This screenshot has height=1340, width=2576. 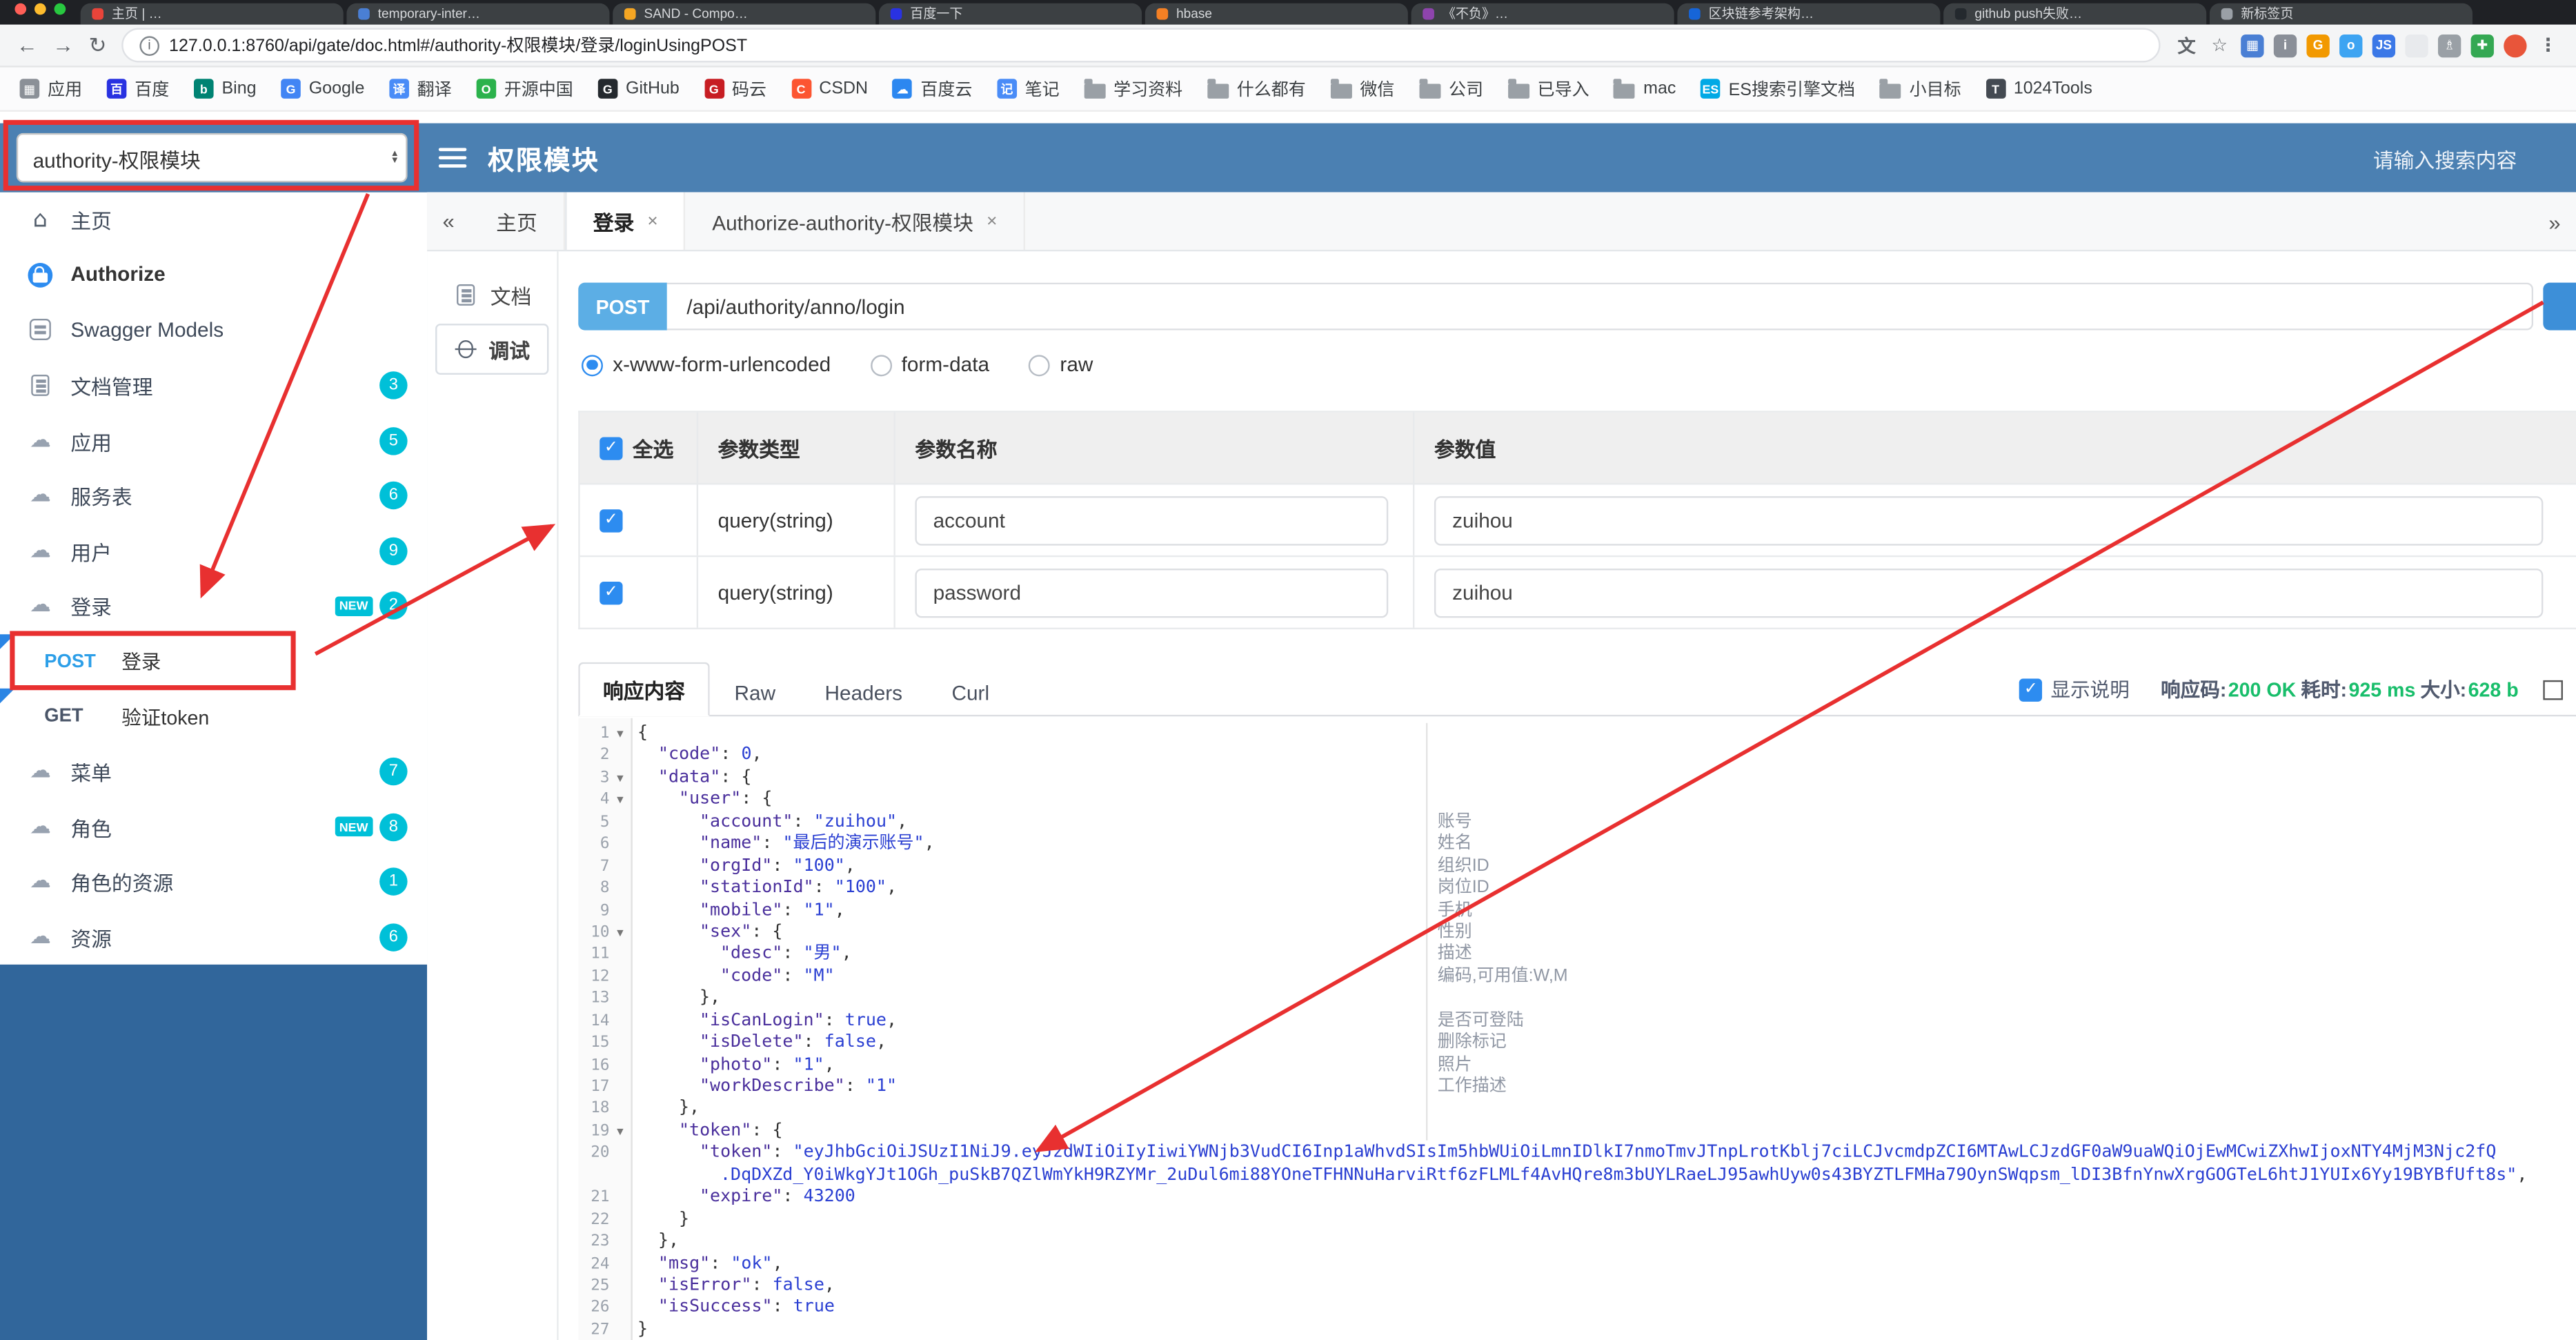 I want to click on sidebar-item: ☁ 菜单 7, so click(x=213, y=772).